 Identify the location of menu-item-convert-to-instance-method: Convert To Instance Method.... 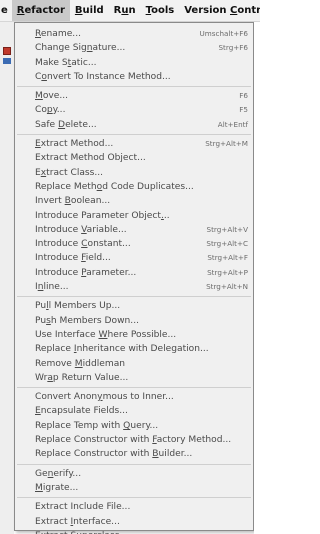
(134, 77).